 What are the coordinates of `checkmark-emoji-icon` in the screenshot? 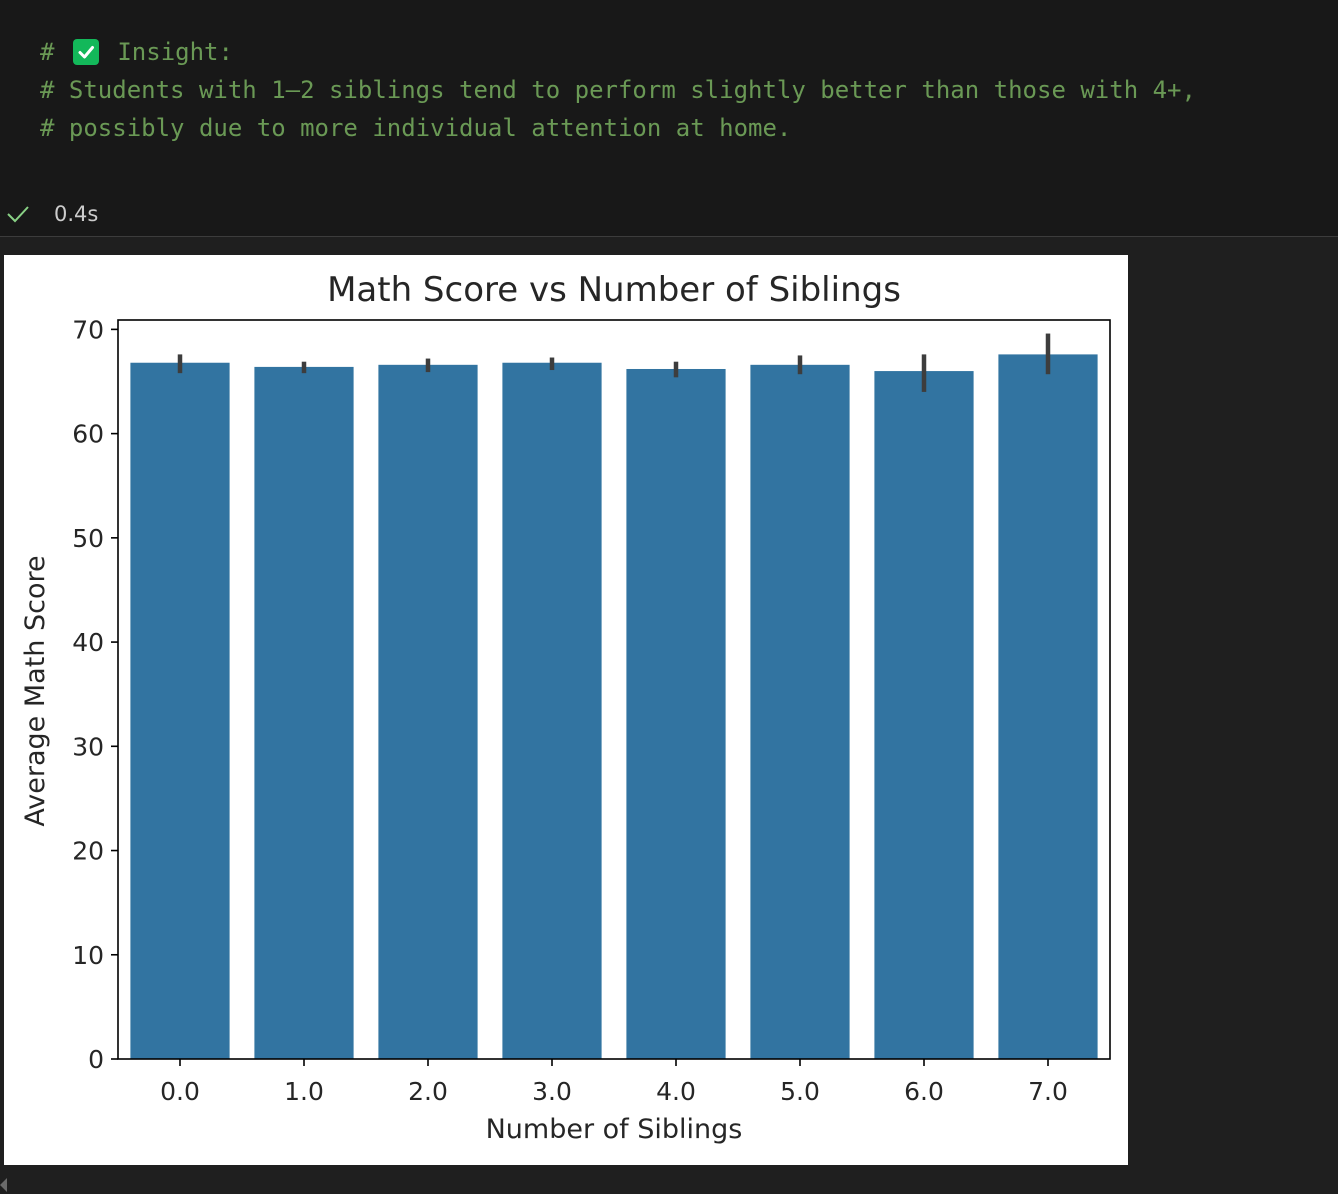 It's located at (85, 52).